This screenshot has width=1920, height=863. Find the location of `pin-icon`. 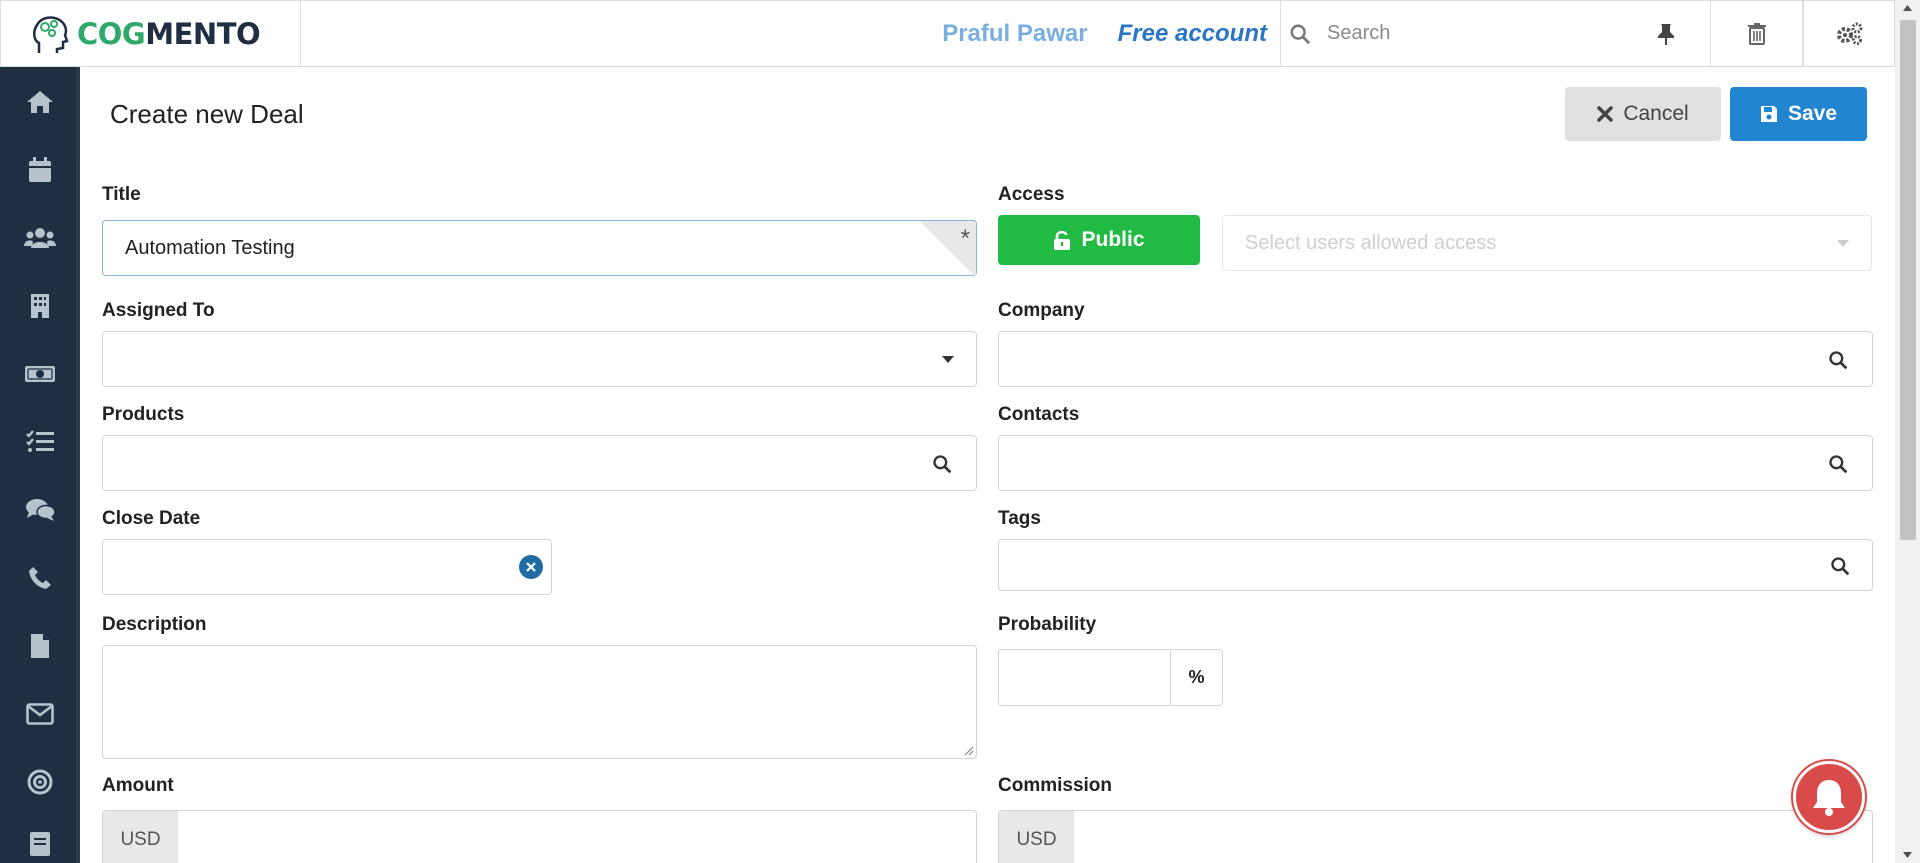

pin-icon is located at coordinates (1666, 34).